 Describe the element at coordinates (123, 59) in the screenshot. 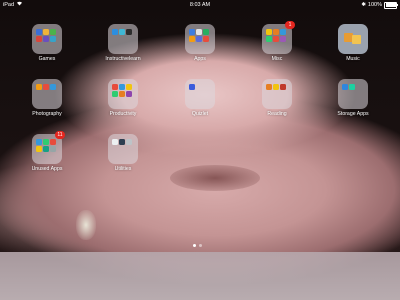

I see `app-label: Instructivelearn` at that location.